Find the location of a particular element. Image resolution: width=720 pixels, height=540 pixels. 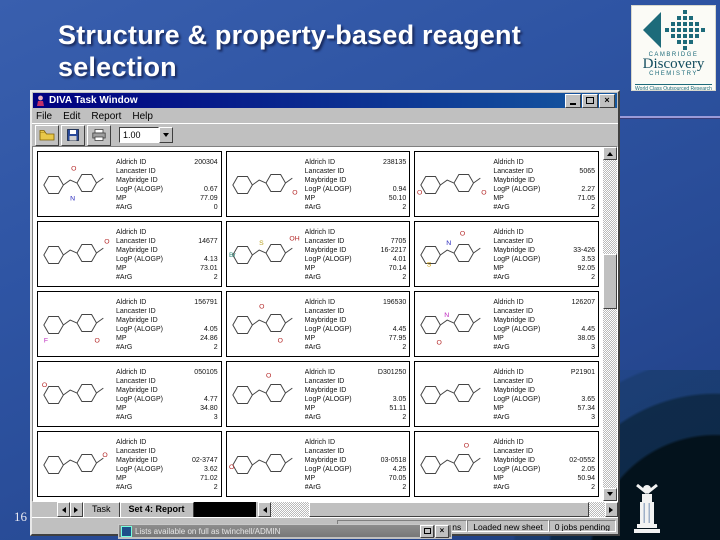

background-maximize-button is located at coordinates (427, 531).